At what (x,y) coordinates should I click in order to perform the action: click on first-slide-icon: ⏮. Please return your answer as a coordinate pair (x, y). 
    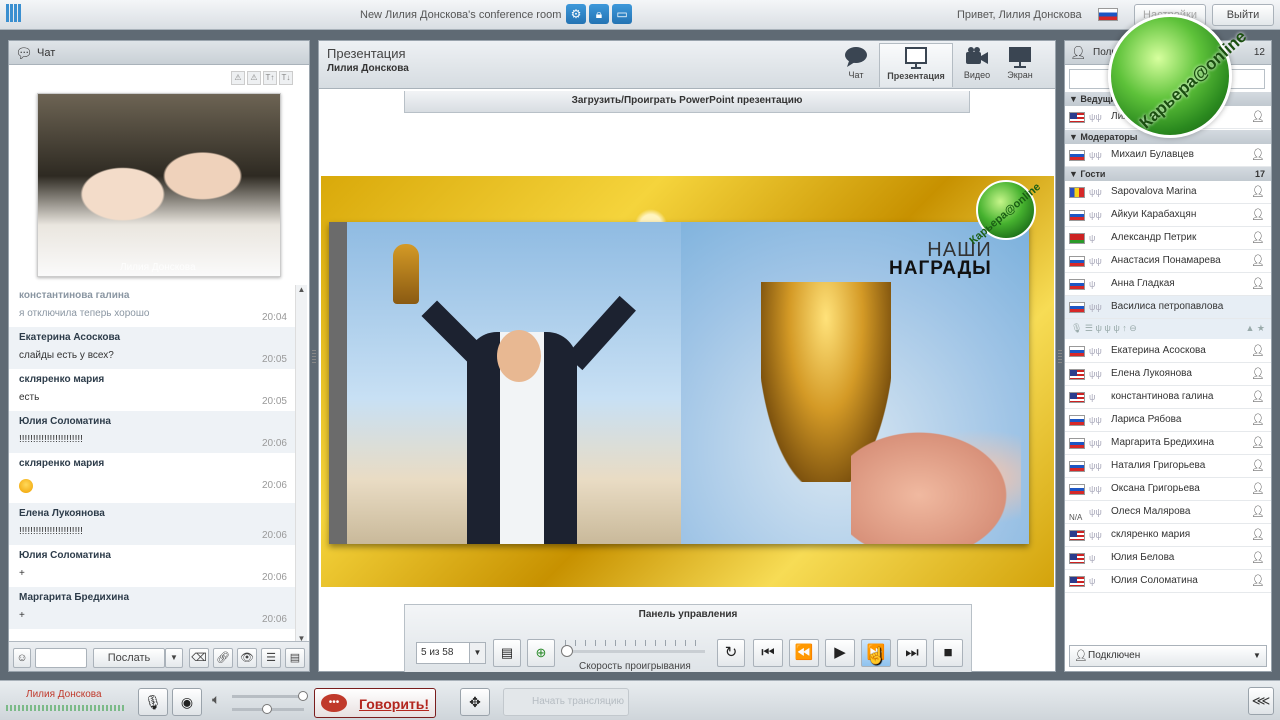
    Looking at the image, I should click on (768, 653).